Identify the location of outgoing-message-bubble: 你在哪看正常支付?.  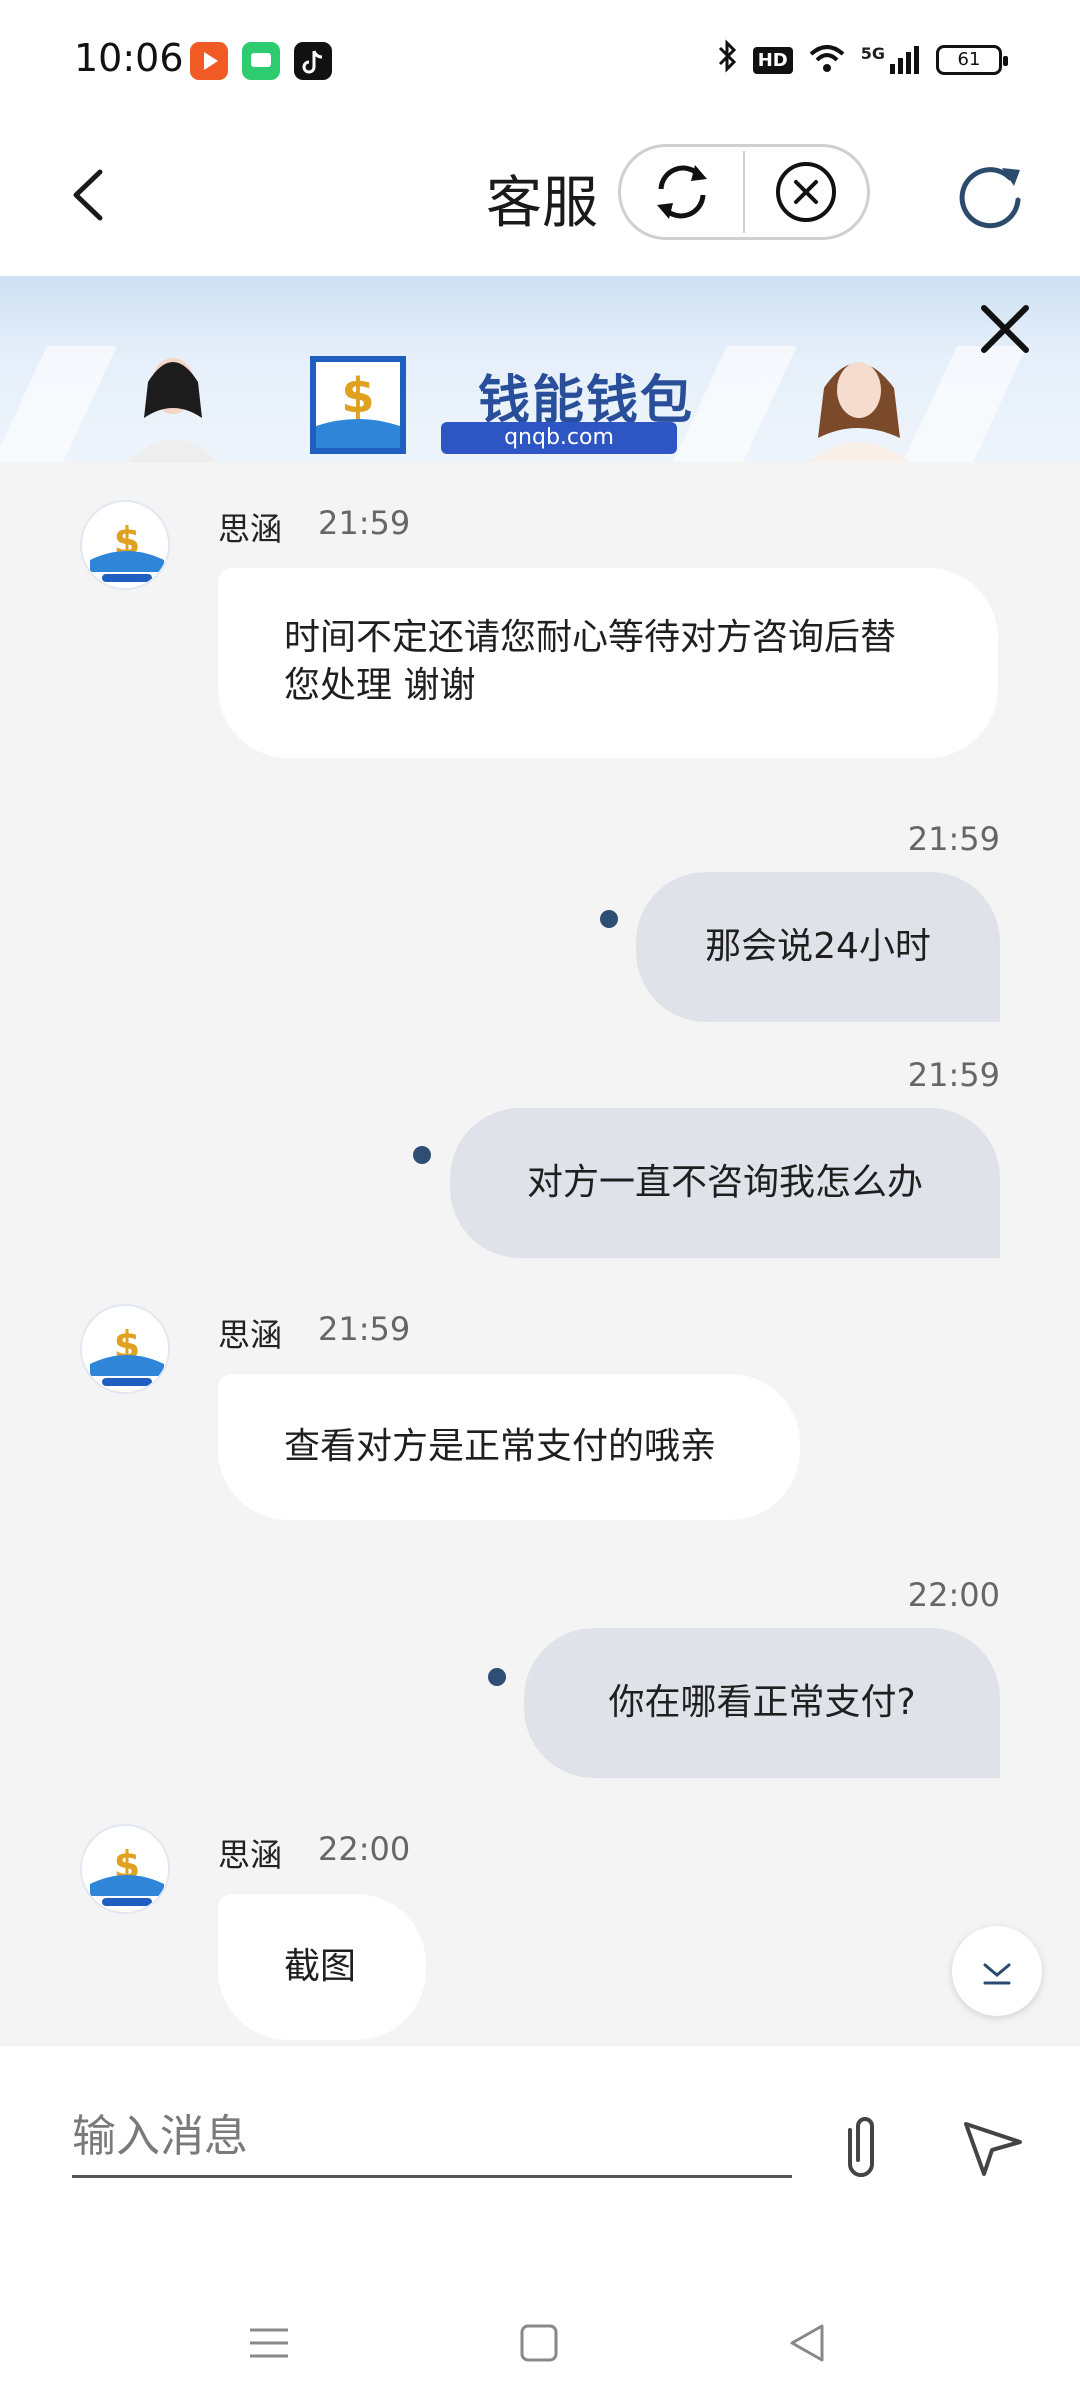
(762, 1703).